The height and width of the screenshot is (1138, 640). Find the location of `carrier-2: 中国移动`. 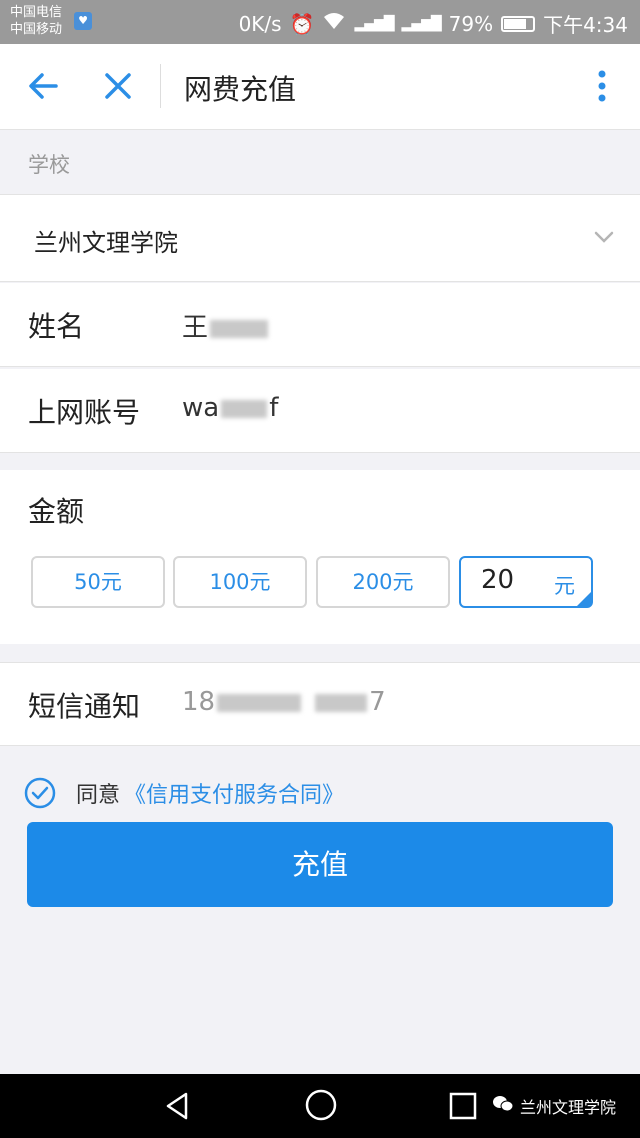

carrier-2: 中国移动 is located at coordinates (36, 29).